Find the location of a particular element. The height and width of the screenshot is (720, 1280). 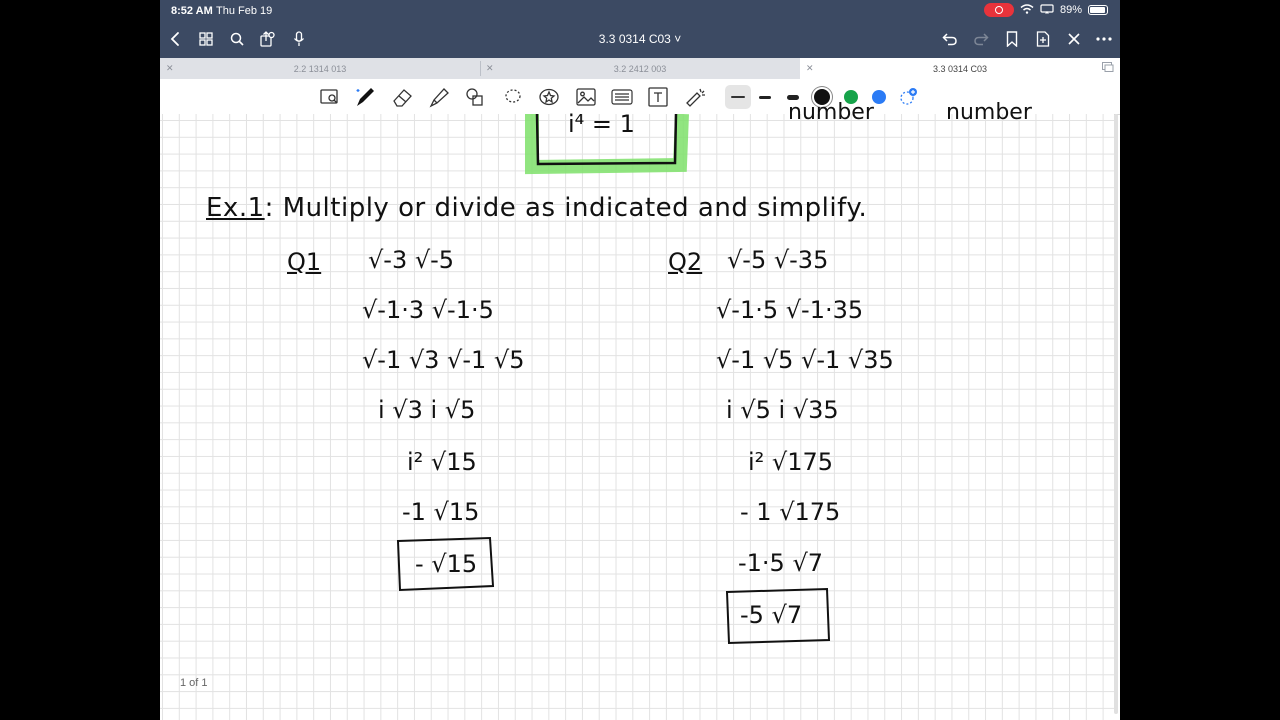

highlighter-icon is located at coordinates (439, 97).